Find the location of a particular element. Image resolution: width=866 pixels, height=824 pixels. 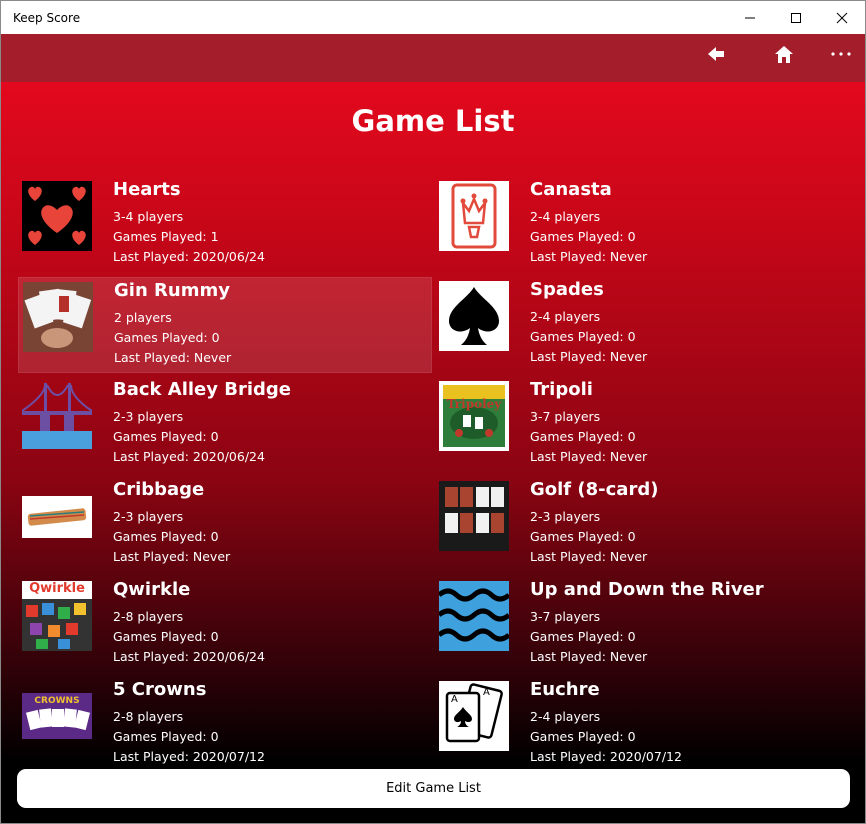

page-title: Game List is located at coordinates (433, 121).